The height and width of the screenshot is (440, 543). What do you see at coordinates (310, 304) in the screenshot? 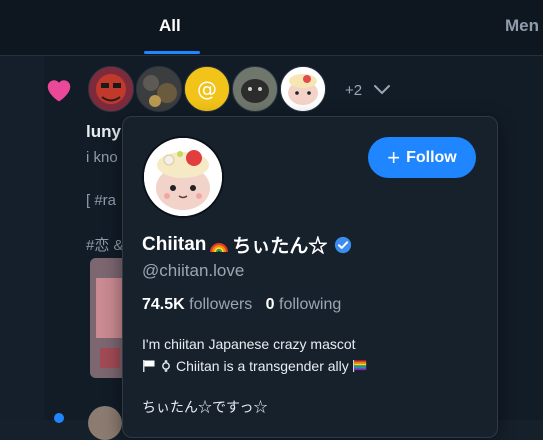
I see `following-label: following` at bounding box center [310, 304].